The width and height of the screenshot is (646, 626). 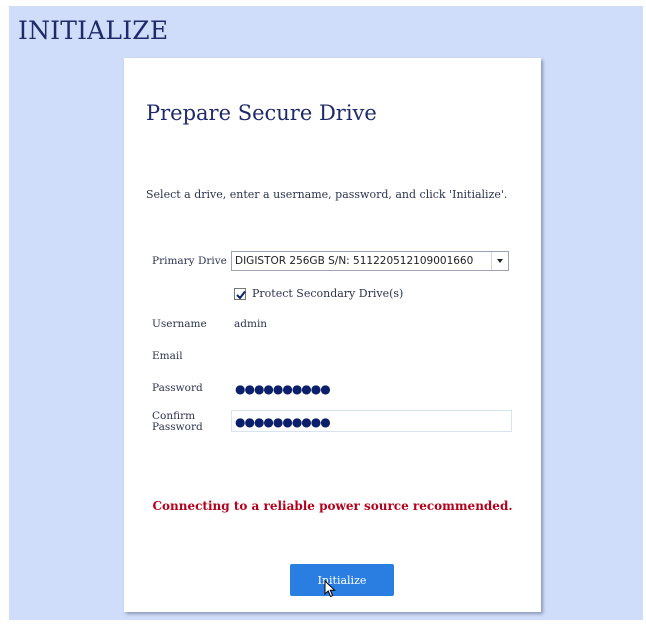 What do you see at coordinates (328, 293) in the screenshot?
I see `protect-secondary-label: Protect Secondary Drive(s)` at bounding box center [328, 293].